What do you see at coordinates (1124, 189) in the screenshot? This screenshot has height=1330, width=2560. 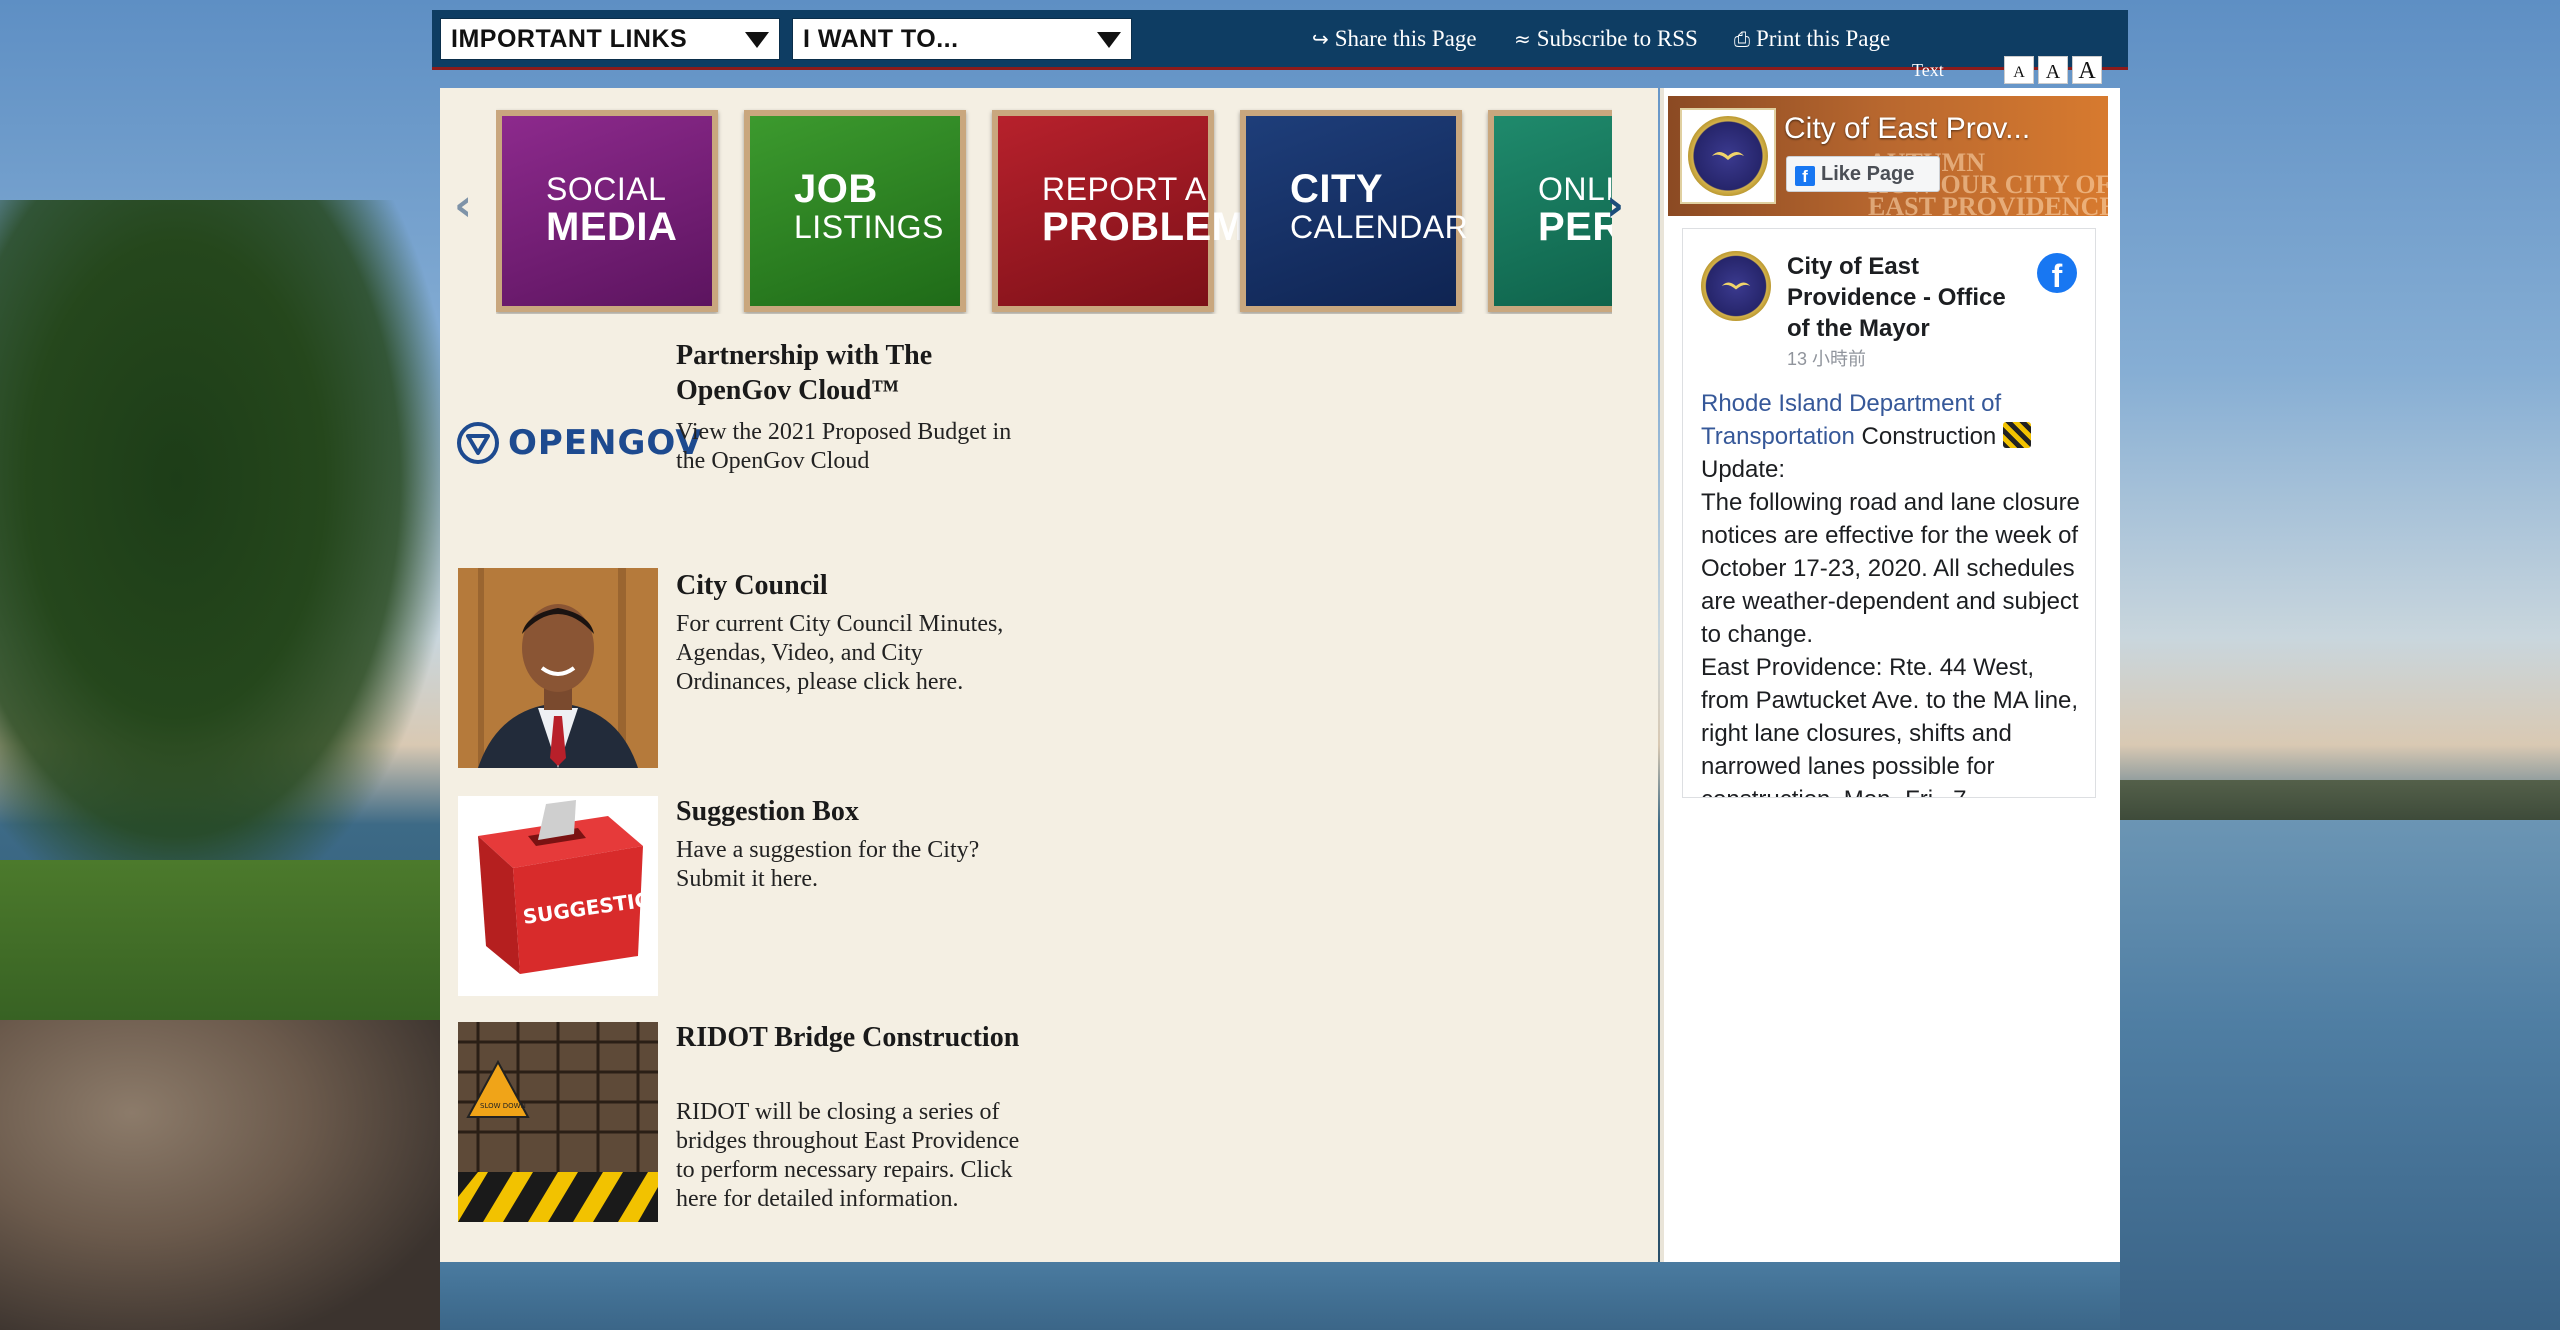 I see `tile-line1: Report a` at bounding box center [1124, 189].